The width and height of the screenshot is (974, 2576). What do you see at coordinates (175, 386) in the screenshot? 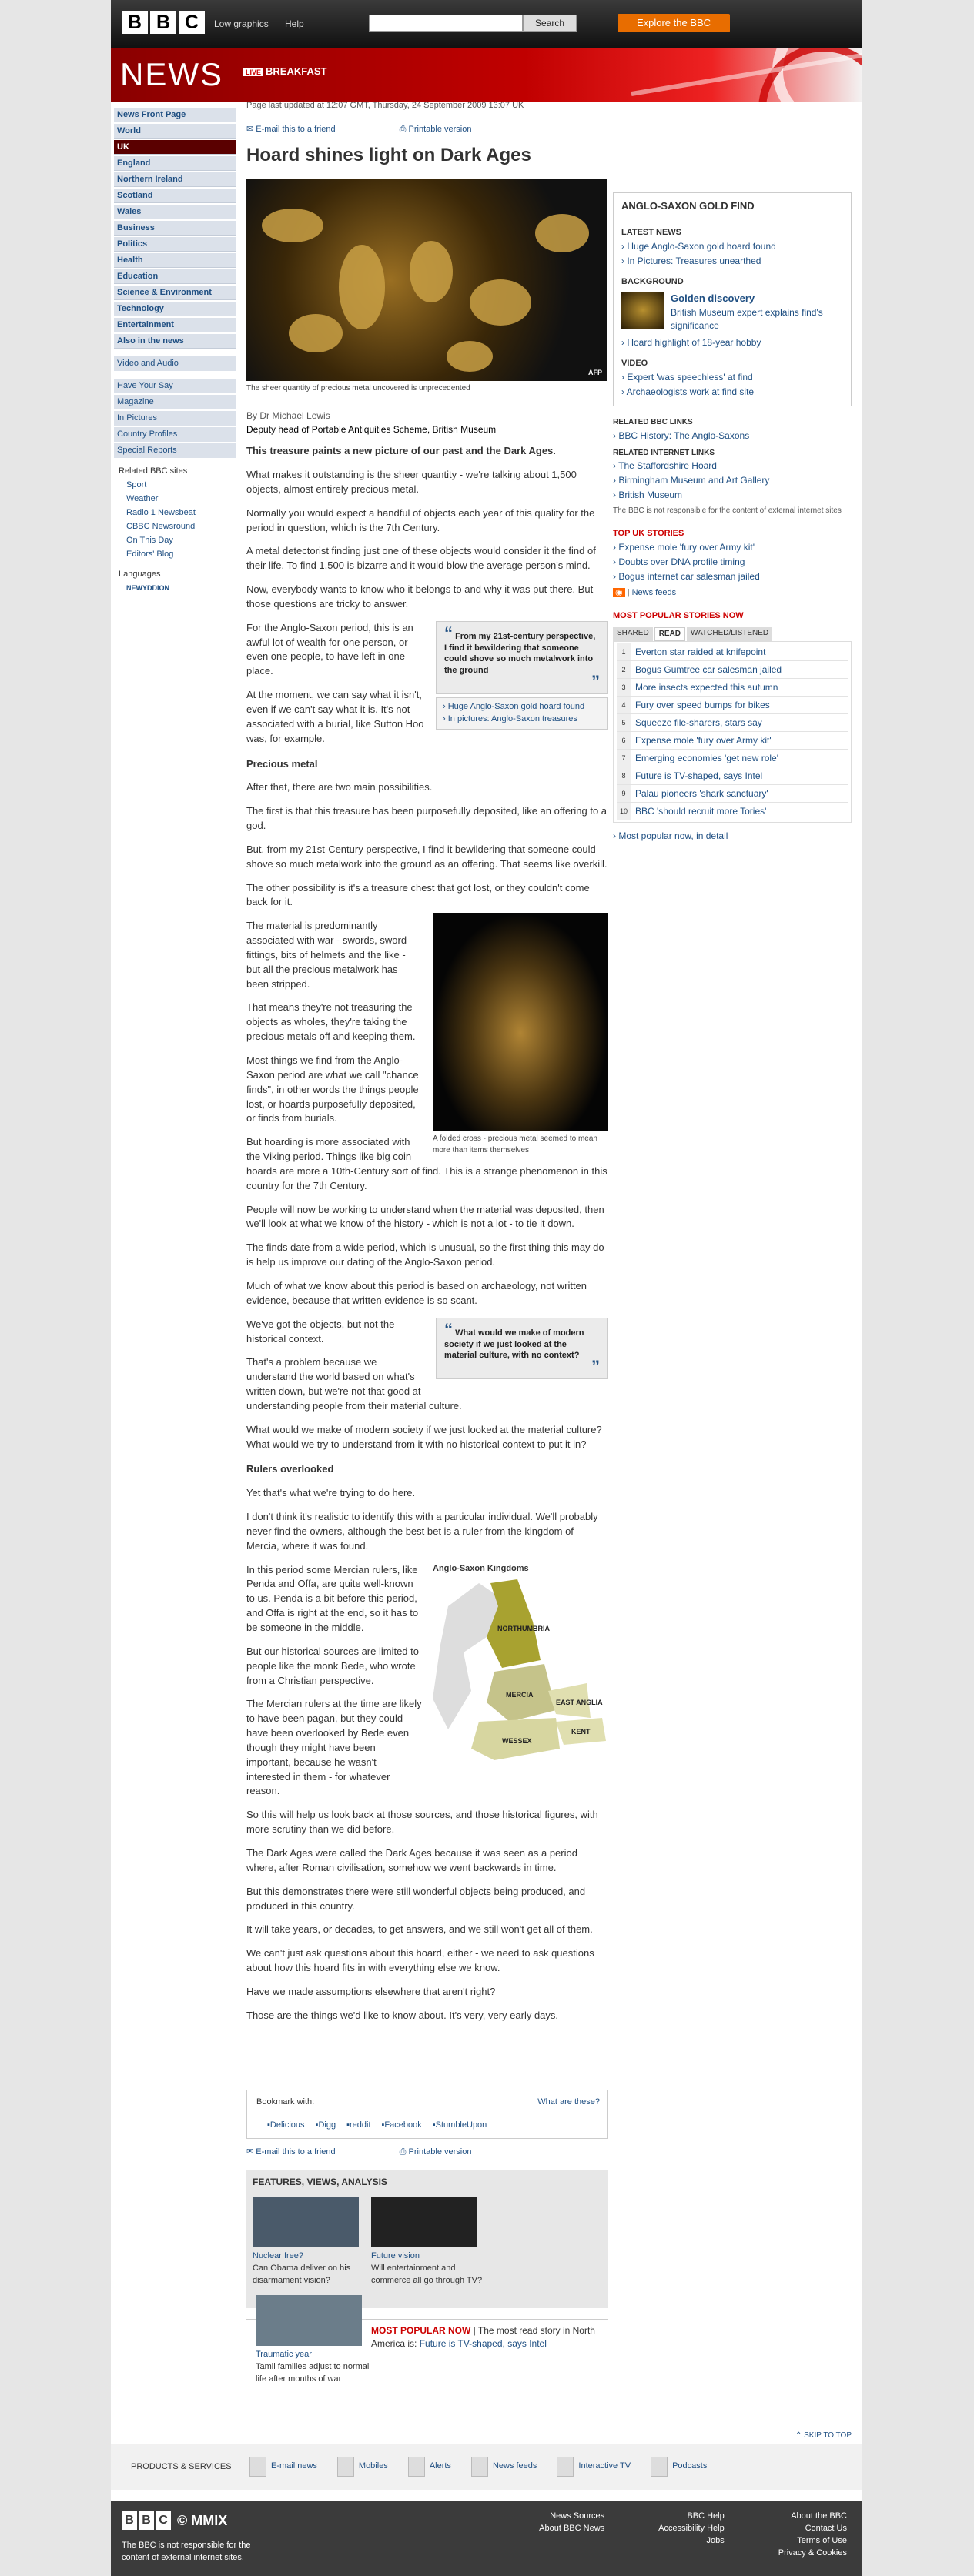
I see `nav-item: Have Your Say` at bounding box center [175, 386].